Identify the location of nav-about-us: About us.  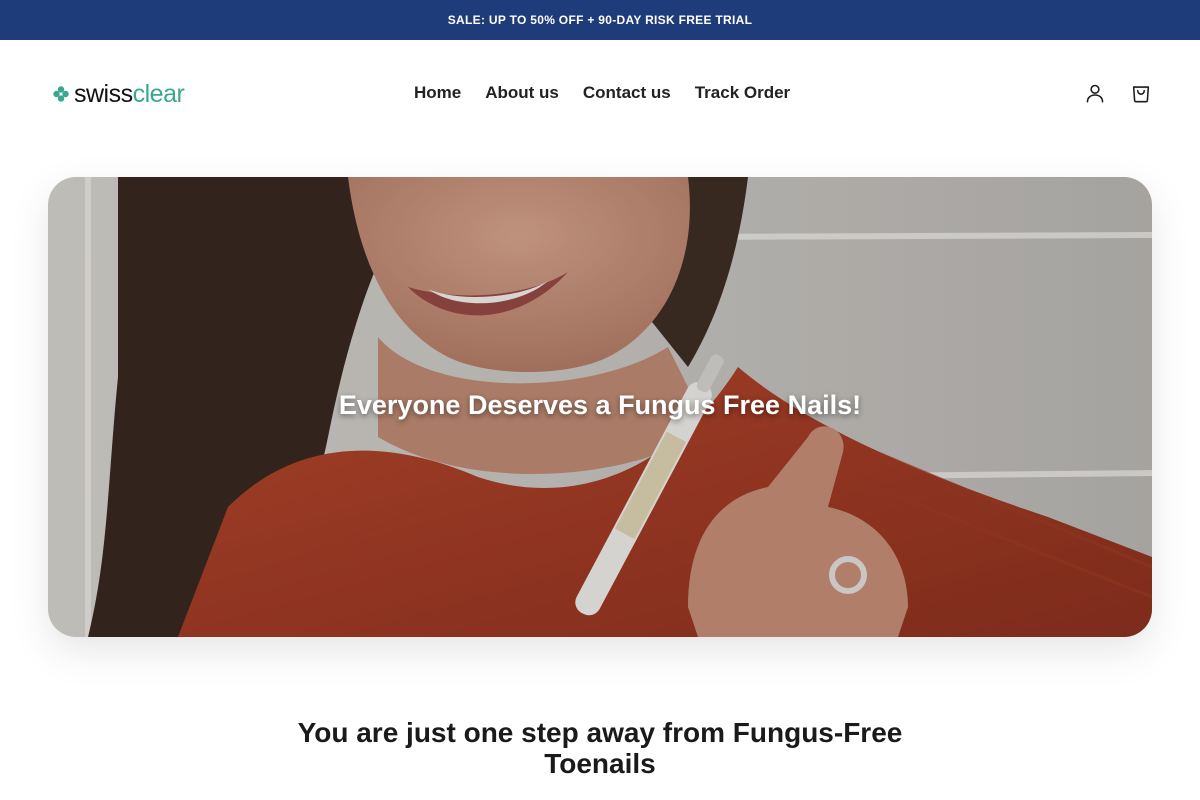
(522, 93).